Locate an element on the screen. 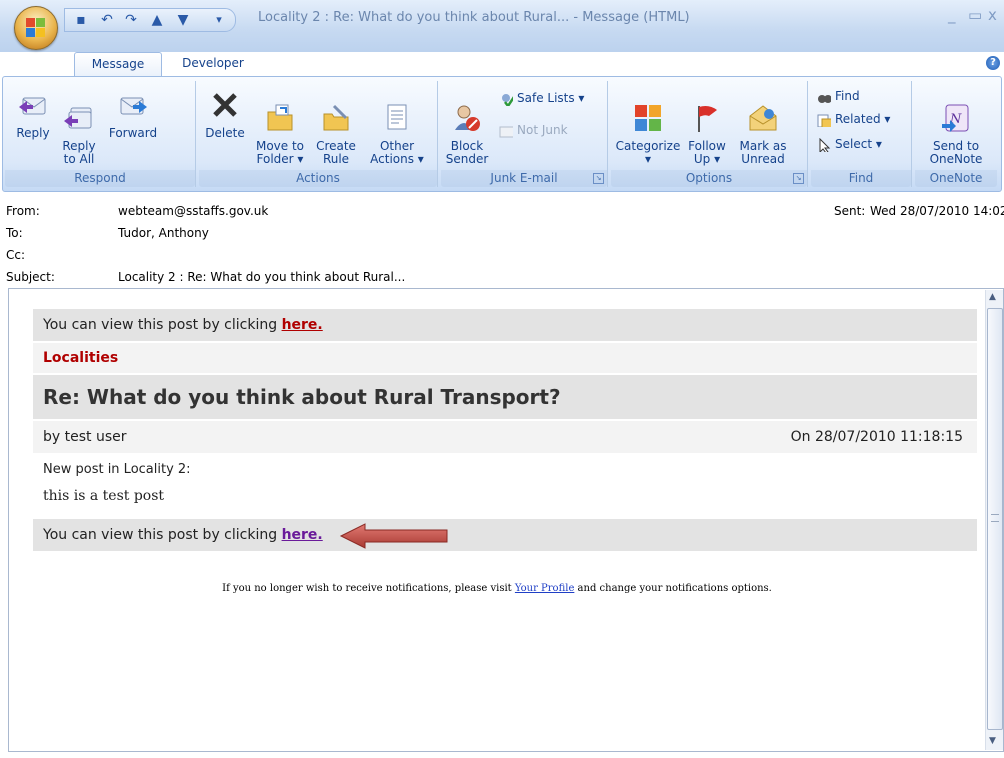 The width and height of the screenshot is (1004, 758). customize-qat-icon: ▾ is located at coordinates (219, 20).